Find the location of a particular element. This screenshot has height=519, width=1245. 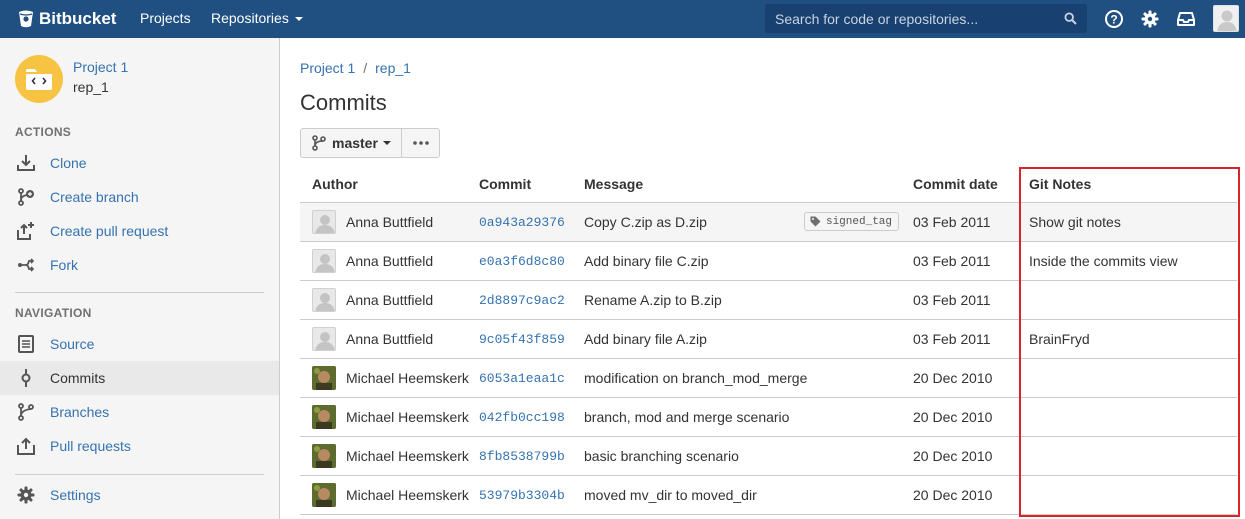

chevron-down-icon is located at coordinates (298, 19).